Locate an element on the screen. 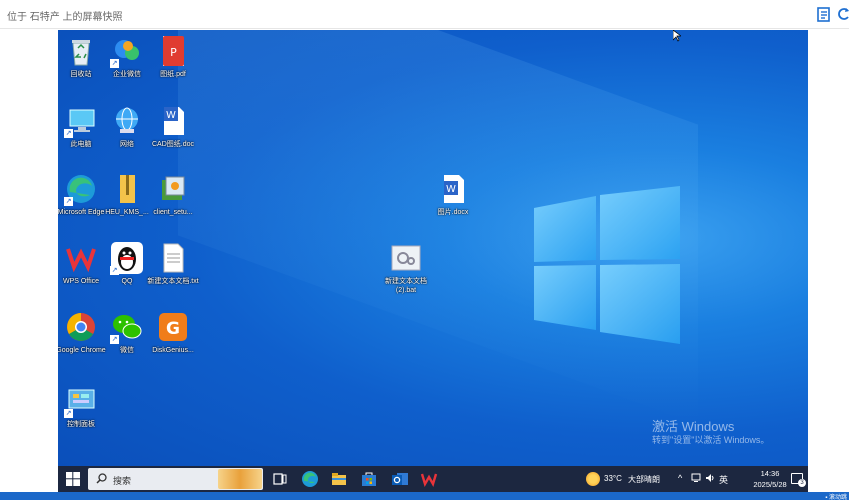 The image size is (849, 501). notification-center-icon: 3 is located at coordinates (798, 480).